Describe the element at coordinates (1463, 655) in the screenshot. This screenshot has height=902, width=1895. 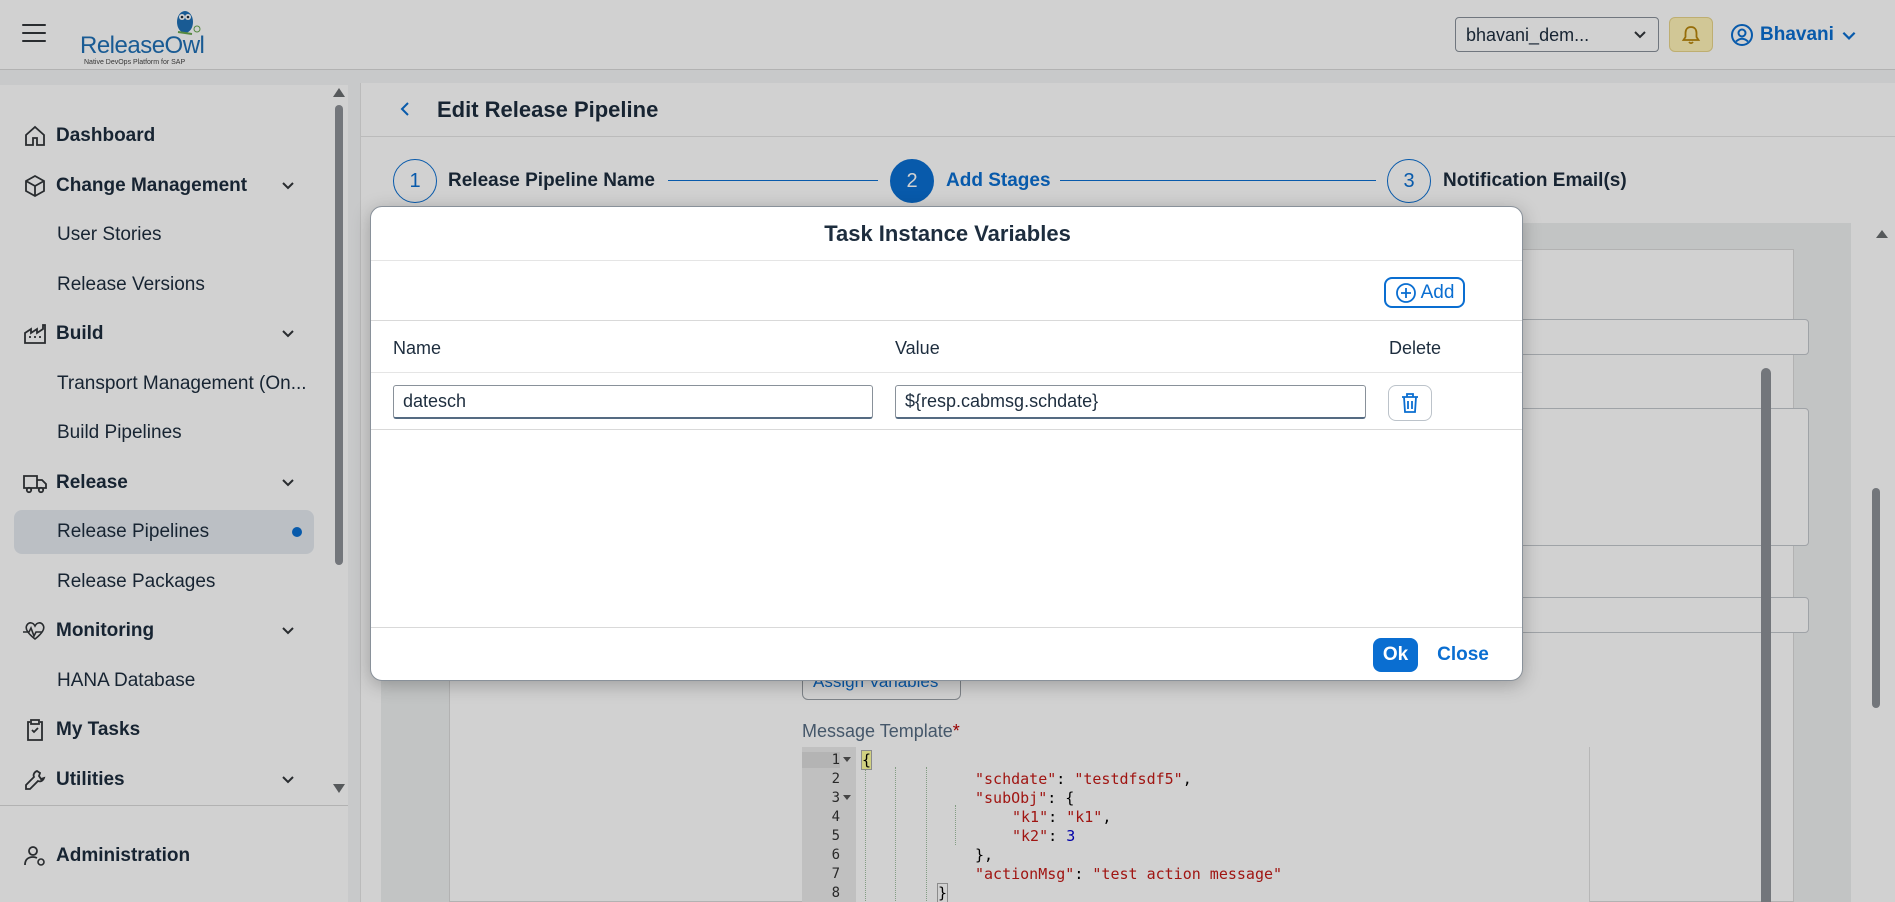
I see `close-button: Close` at that location.